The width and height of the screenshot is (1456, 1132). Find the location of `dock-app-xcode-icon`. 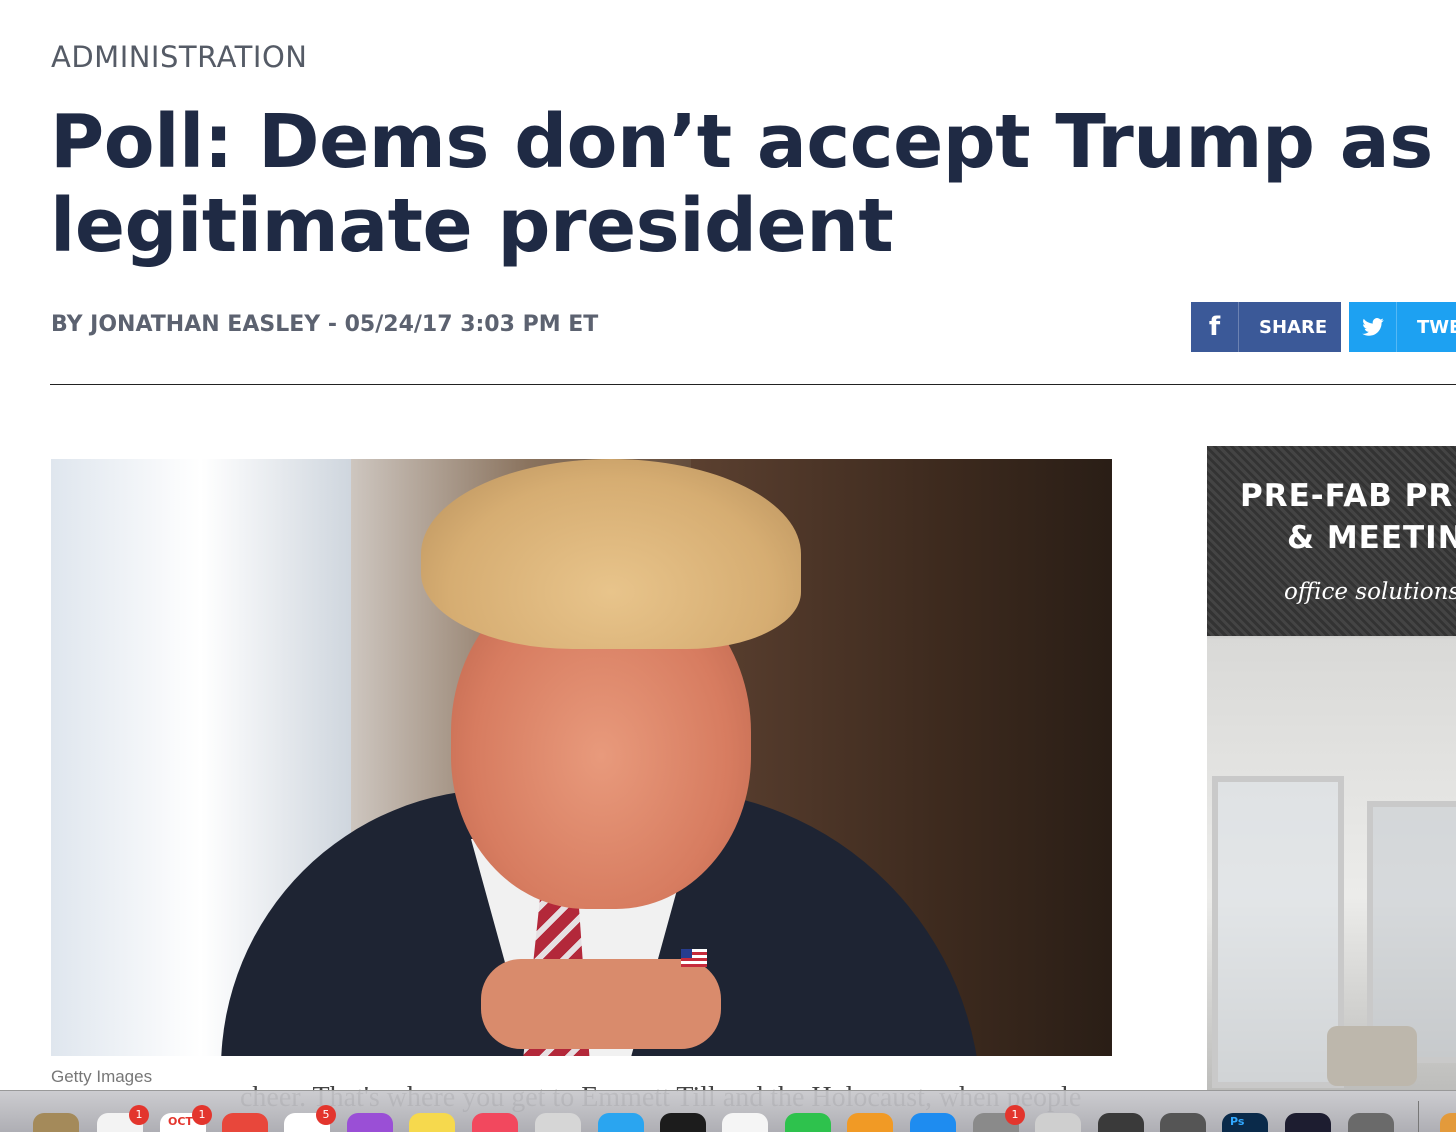

dock-app-xcode-icon is located at coordinates (933, 1122).